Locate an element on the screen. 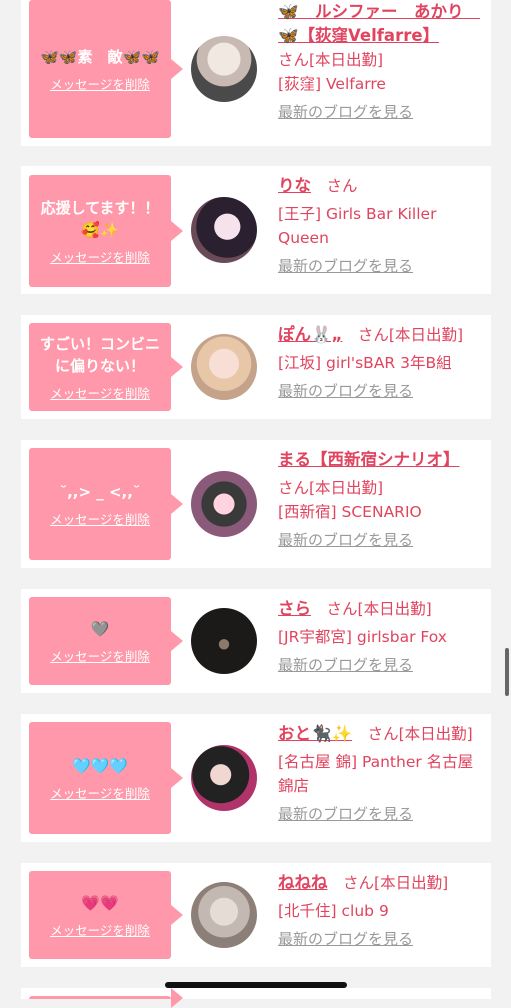 The width and height of the screenshot is (511, 1008). scrollbar-thumb is located at coordinates (507, 672).